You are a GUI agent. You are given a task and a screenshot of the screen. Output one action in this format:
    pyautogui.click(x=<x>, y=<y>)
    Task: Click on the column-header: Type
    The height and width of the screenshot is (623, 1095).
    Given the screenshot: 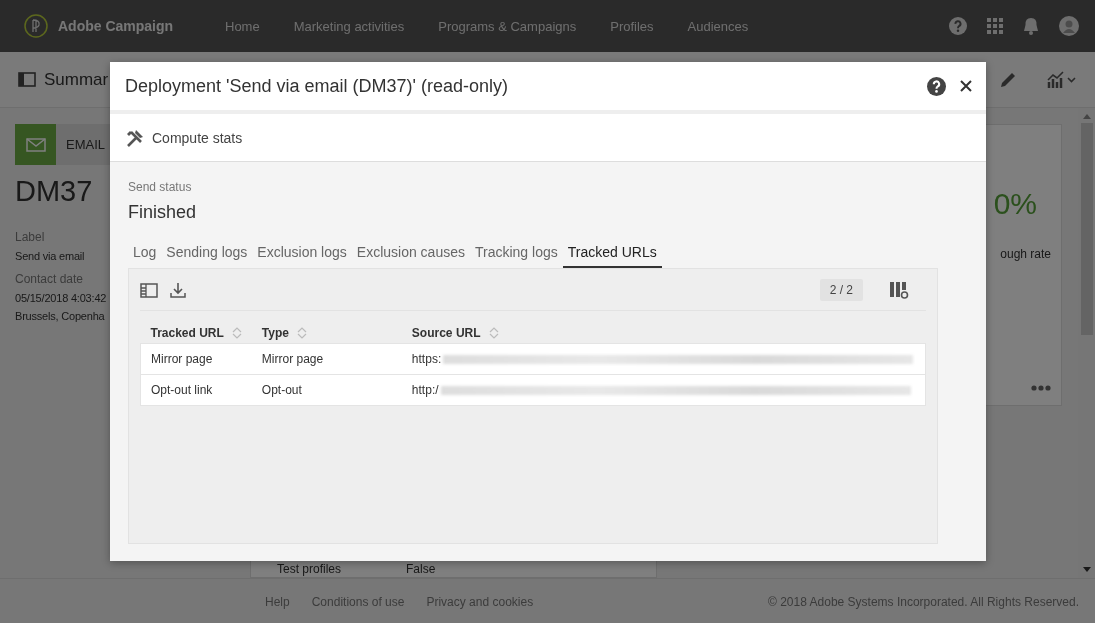 What is the action you would take?
    pyautogui.click(x=275, y=333)
    